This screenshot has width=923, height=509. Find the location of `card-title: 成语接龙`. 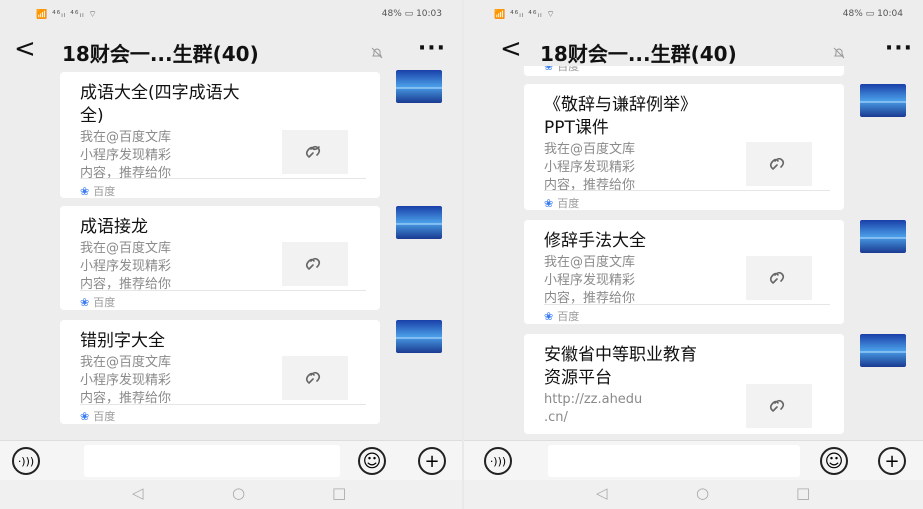

card-title: 成语接龙 is located at coordinates (114, 227).